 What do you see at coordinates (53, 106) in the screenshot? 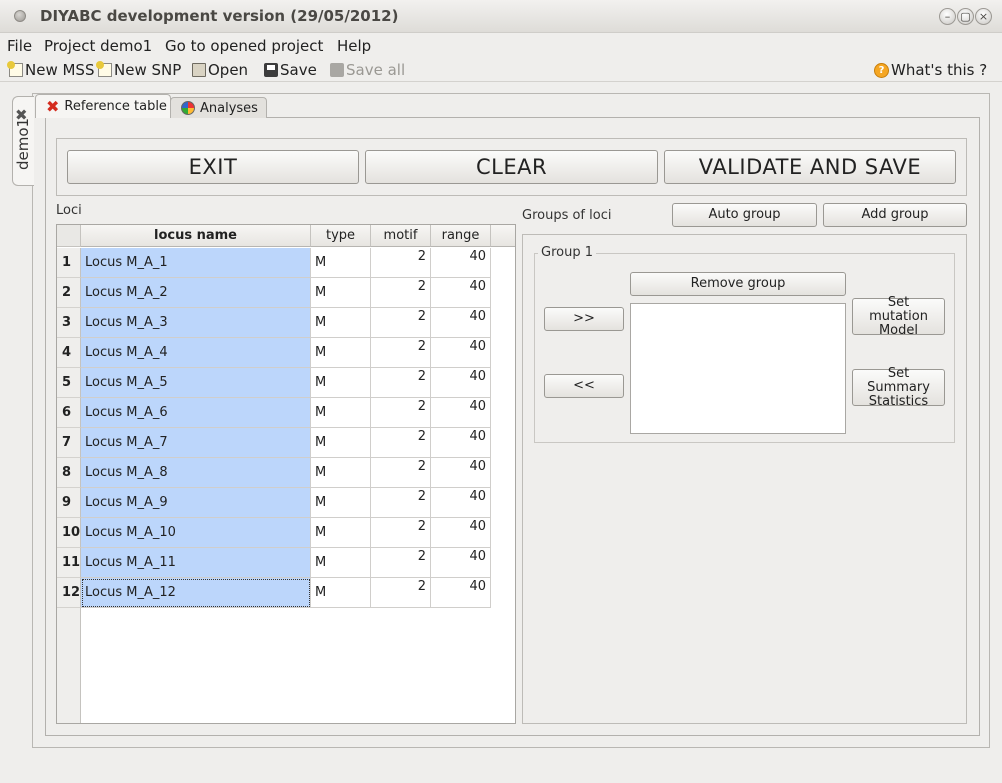
I see `close-x-icon: ✖` at bounding box center [53, 106].